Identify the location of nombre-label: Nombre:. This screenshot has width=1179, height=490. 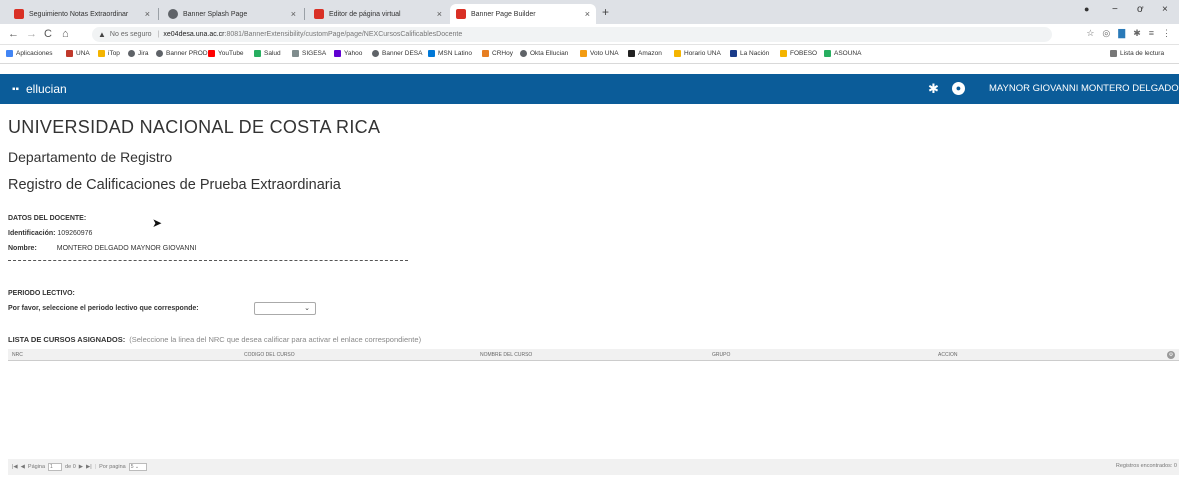
(22, 248).